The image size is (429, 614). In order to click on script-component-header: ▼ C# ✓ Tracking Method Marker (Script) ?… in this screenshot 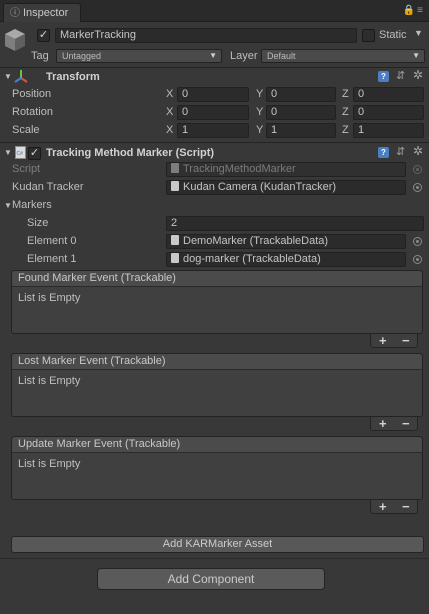, I will do `click(214, 153)`.